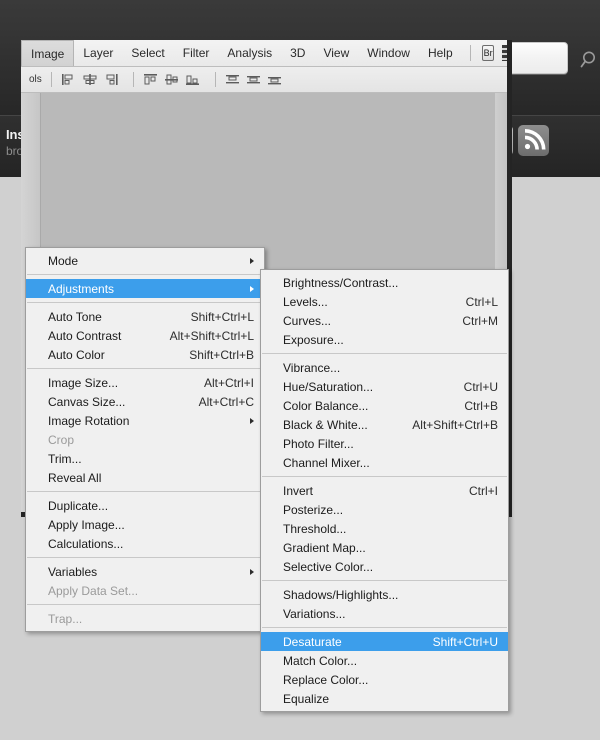 This screenshot has height=740, width=600. I want to click on menu-item-shortcut: Alt+Ctrl+C, so click(226, 401).